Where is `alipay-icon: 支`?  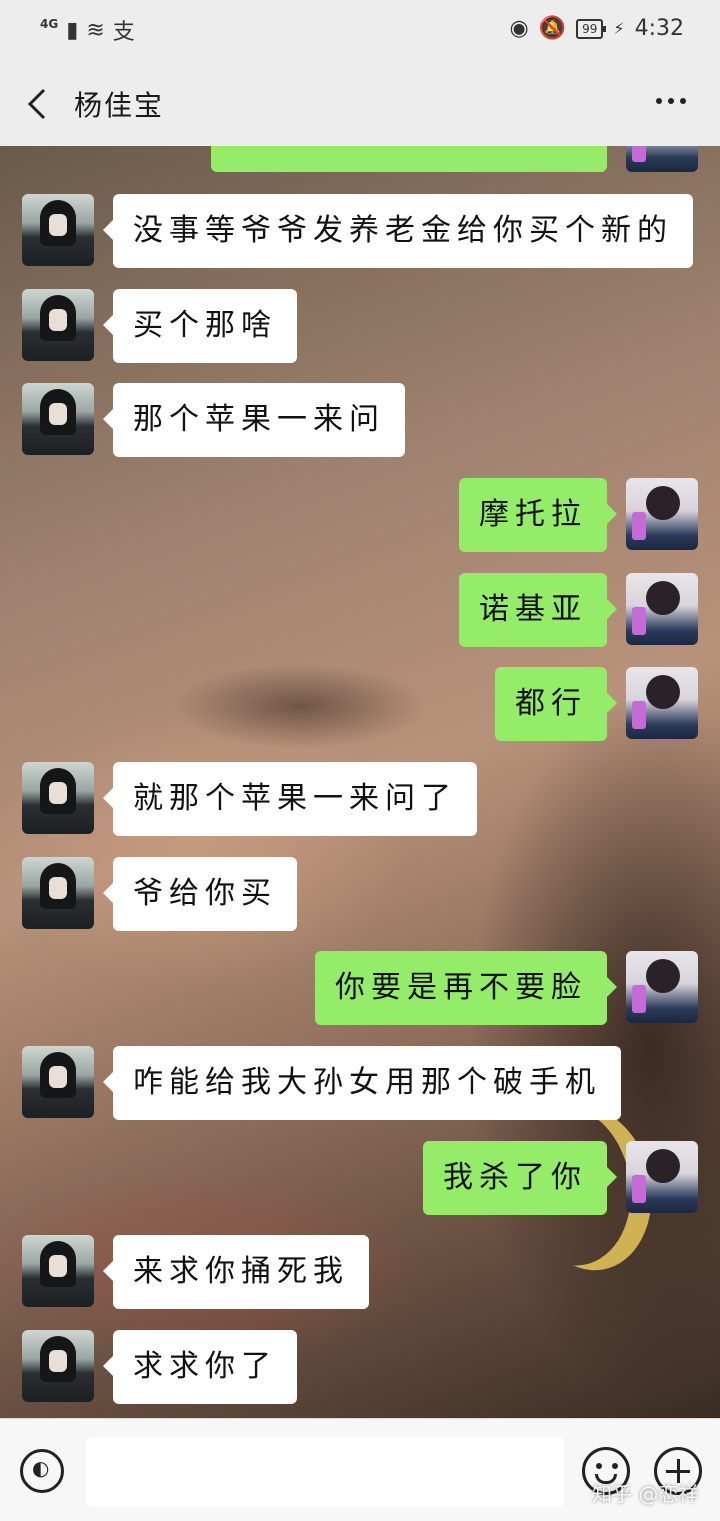
alipay-icon: 支 is located at coordinates (123, 32).